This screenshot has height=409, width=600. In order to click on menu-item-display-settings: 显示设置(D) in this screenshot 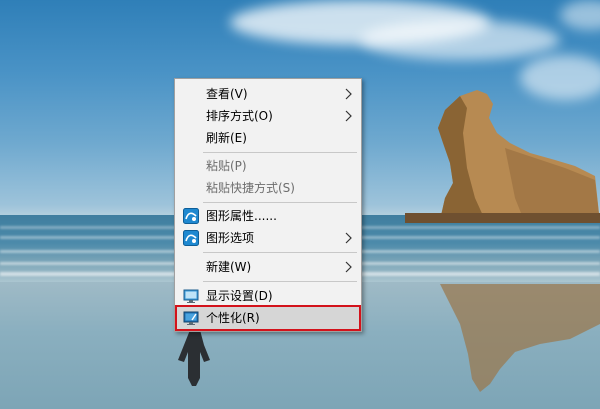, I will do `click(268, 296)`.